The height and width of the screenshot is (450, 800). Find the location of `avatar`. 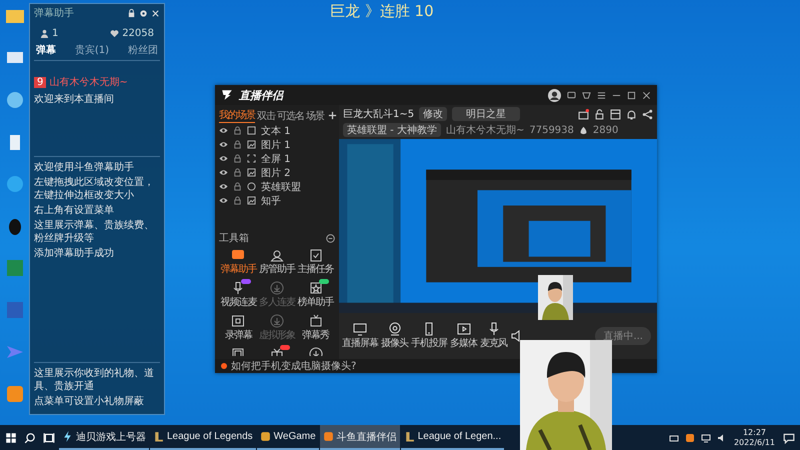

avatar is located at coordinates (554, 95).